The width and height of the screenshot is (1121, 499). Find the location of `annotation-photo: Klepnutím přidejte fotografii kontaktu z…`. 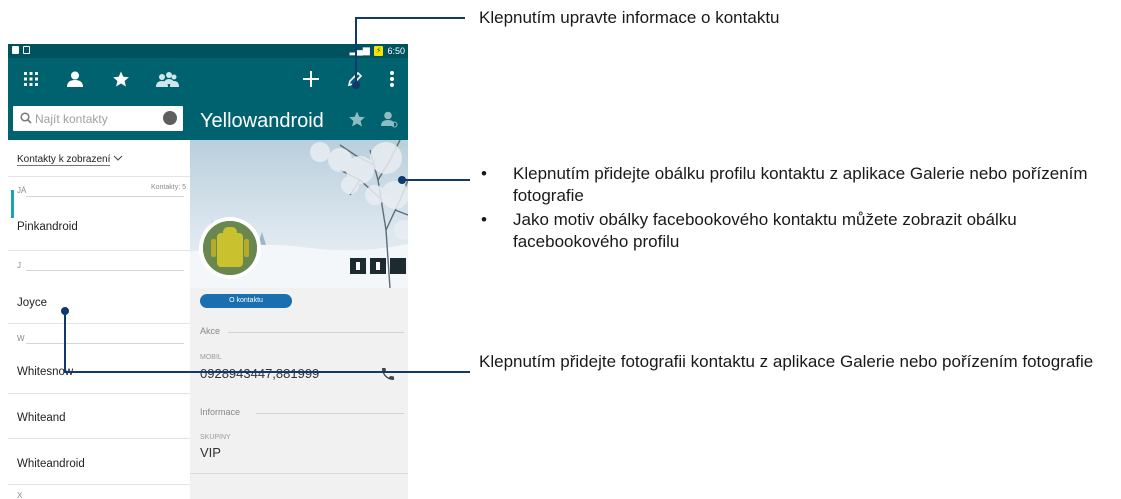

annotation-photo: Klepnutím přidejte fotografii kontaktu z… is located at coordinates (786, 361).